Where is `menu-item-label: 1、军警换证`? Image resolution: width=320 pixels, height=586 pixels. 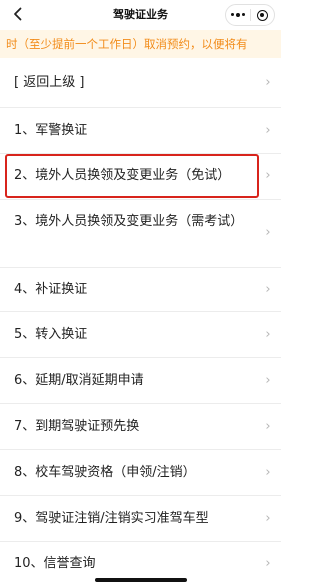
menu-item-label: 1、军警换证 is located at coordinates (51, 130).